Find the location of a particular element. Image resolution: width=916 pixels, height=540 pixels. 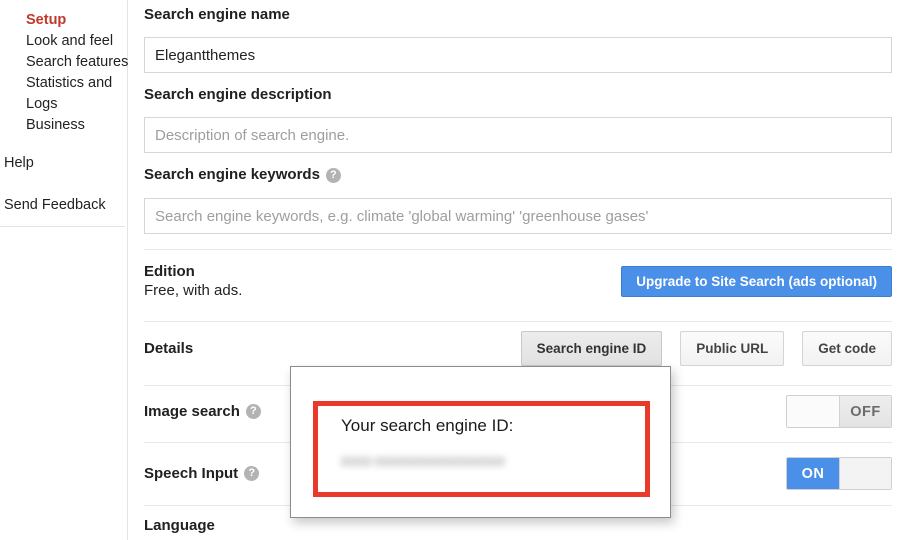

search-engine-keywords-input is located at coordinates (518, 216).